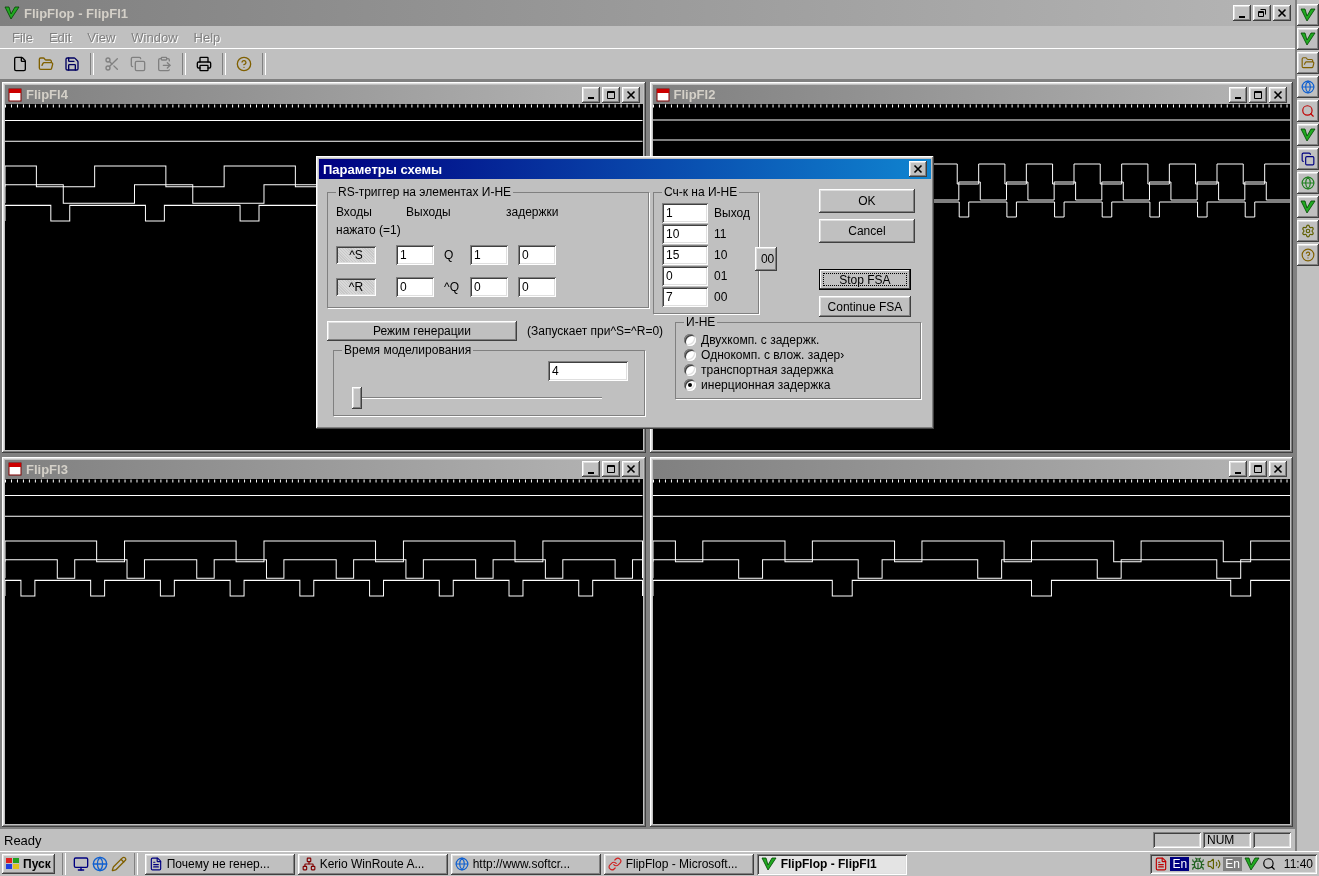 This screenshot has width=1319, height=876. What do you see at coordinates (1308, 159) in the screenshot?
I see `copy-icon` at bounding box center [1308, 159].